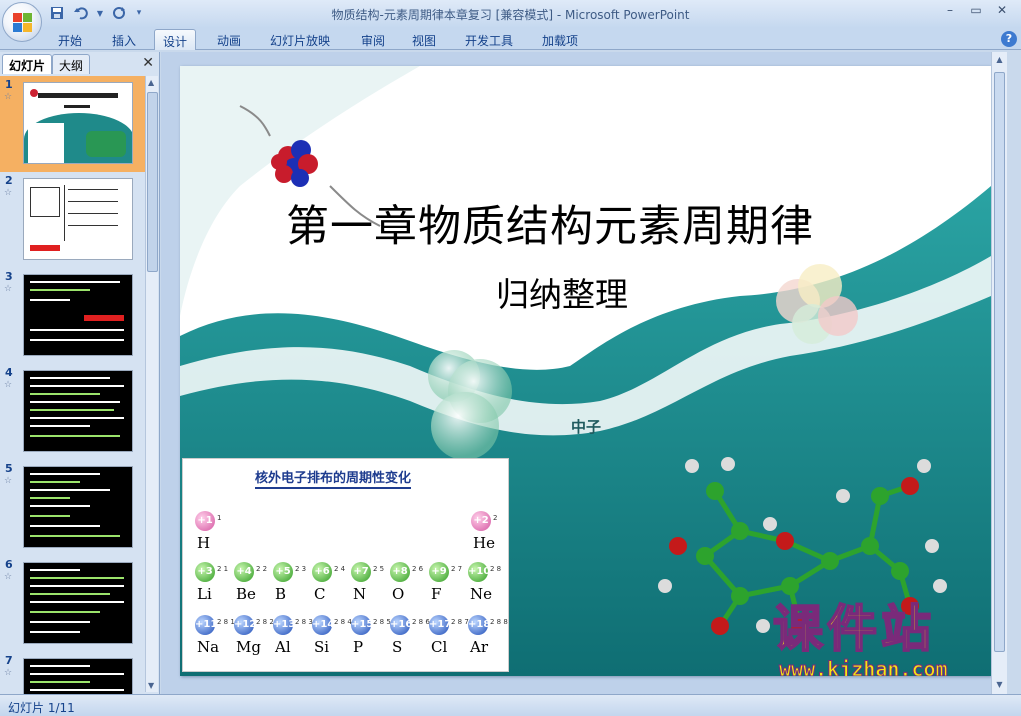 This screenshot has width=1021, height=716. Describe the element at coordinates (488, 583) in the screenshot. I see `element-ne: +10 2 8 Ne` at that location.